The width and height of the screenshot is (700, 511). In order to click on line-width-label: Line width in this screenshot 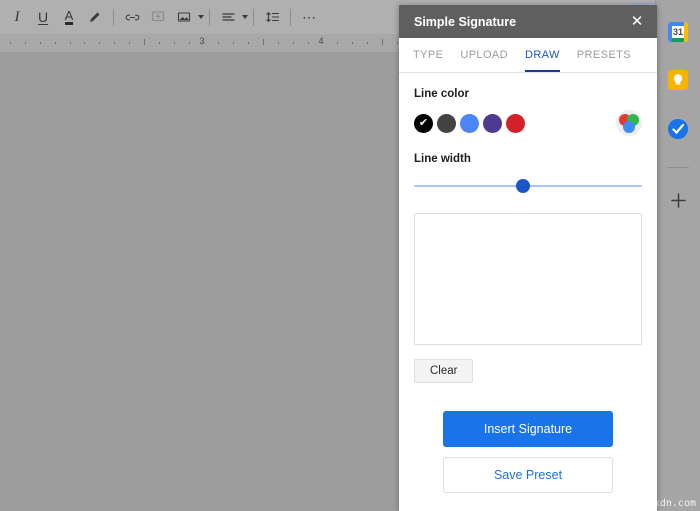, I will do `click(442, 159)`.